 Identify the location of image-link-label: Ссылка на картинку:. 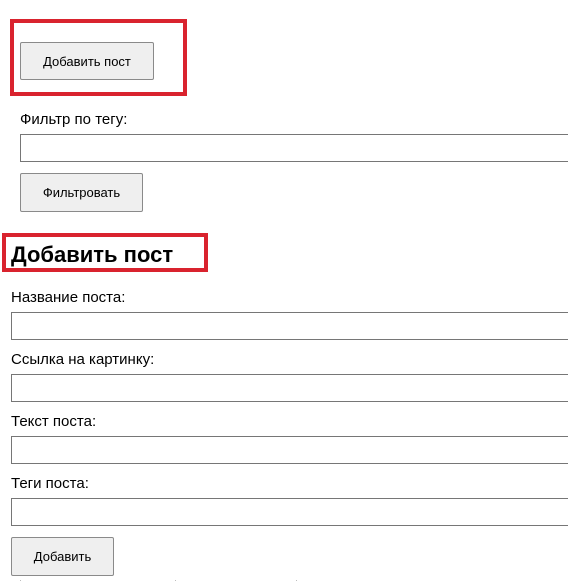
(83, 359).